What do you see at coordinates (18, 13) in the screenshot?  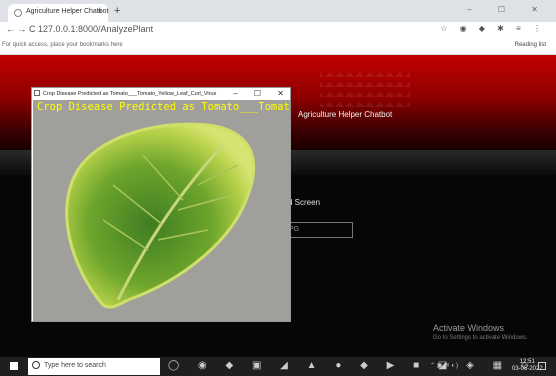 I see `tab-favicon-icon` at bounding box center [18, 13].